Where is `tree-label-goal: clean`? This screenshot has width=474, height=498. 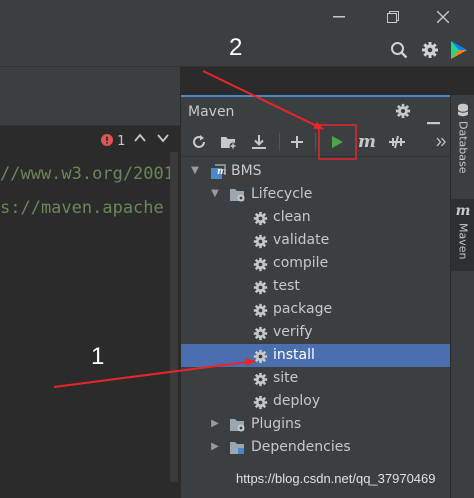
tree-label-goal: clean is located at coordinates (292, 217).